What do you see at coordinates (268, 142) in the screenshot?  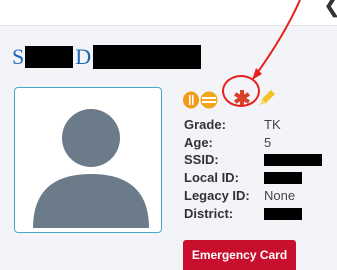 I see `age-value: 5` at bounding box center [268, 142].